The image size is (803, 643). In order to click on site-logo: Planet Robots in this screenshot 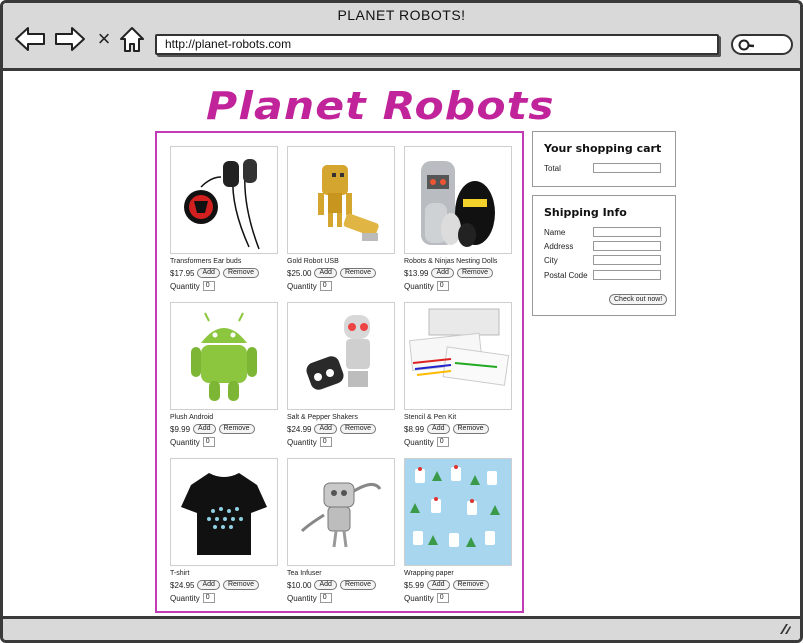, I will do `click(380, 106)`.